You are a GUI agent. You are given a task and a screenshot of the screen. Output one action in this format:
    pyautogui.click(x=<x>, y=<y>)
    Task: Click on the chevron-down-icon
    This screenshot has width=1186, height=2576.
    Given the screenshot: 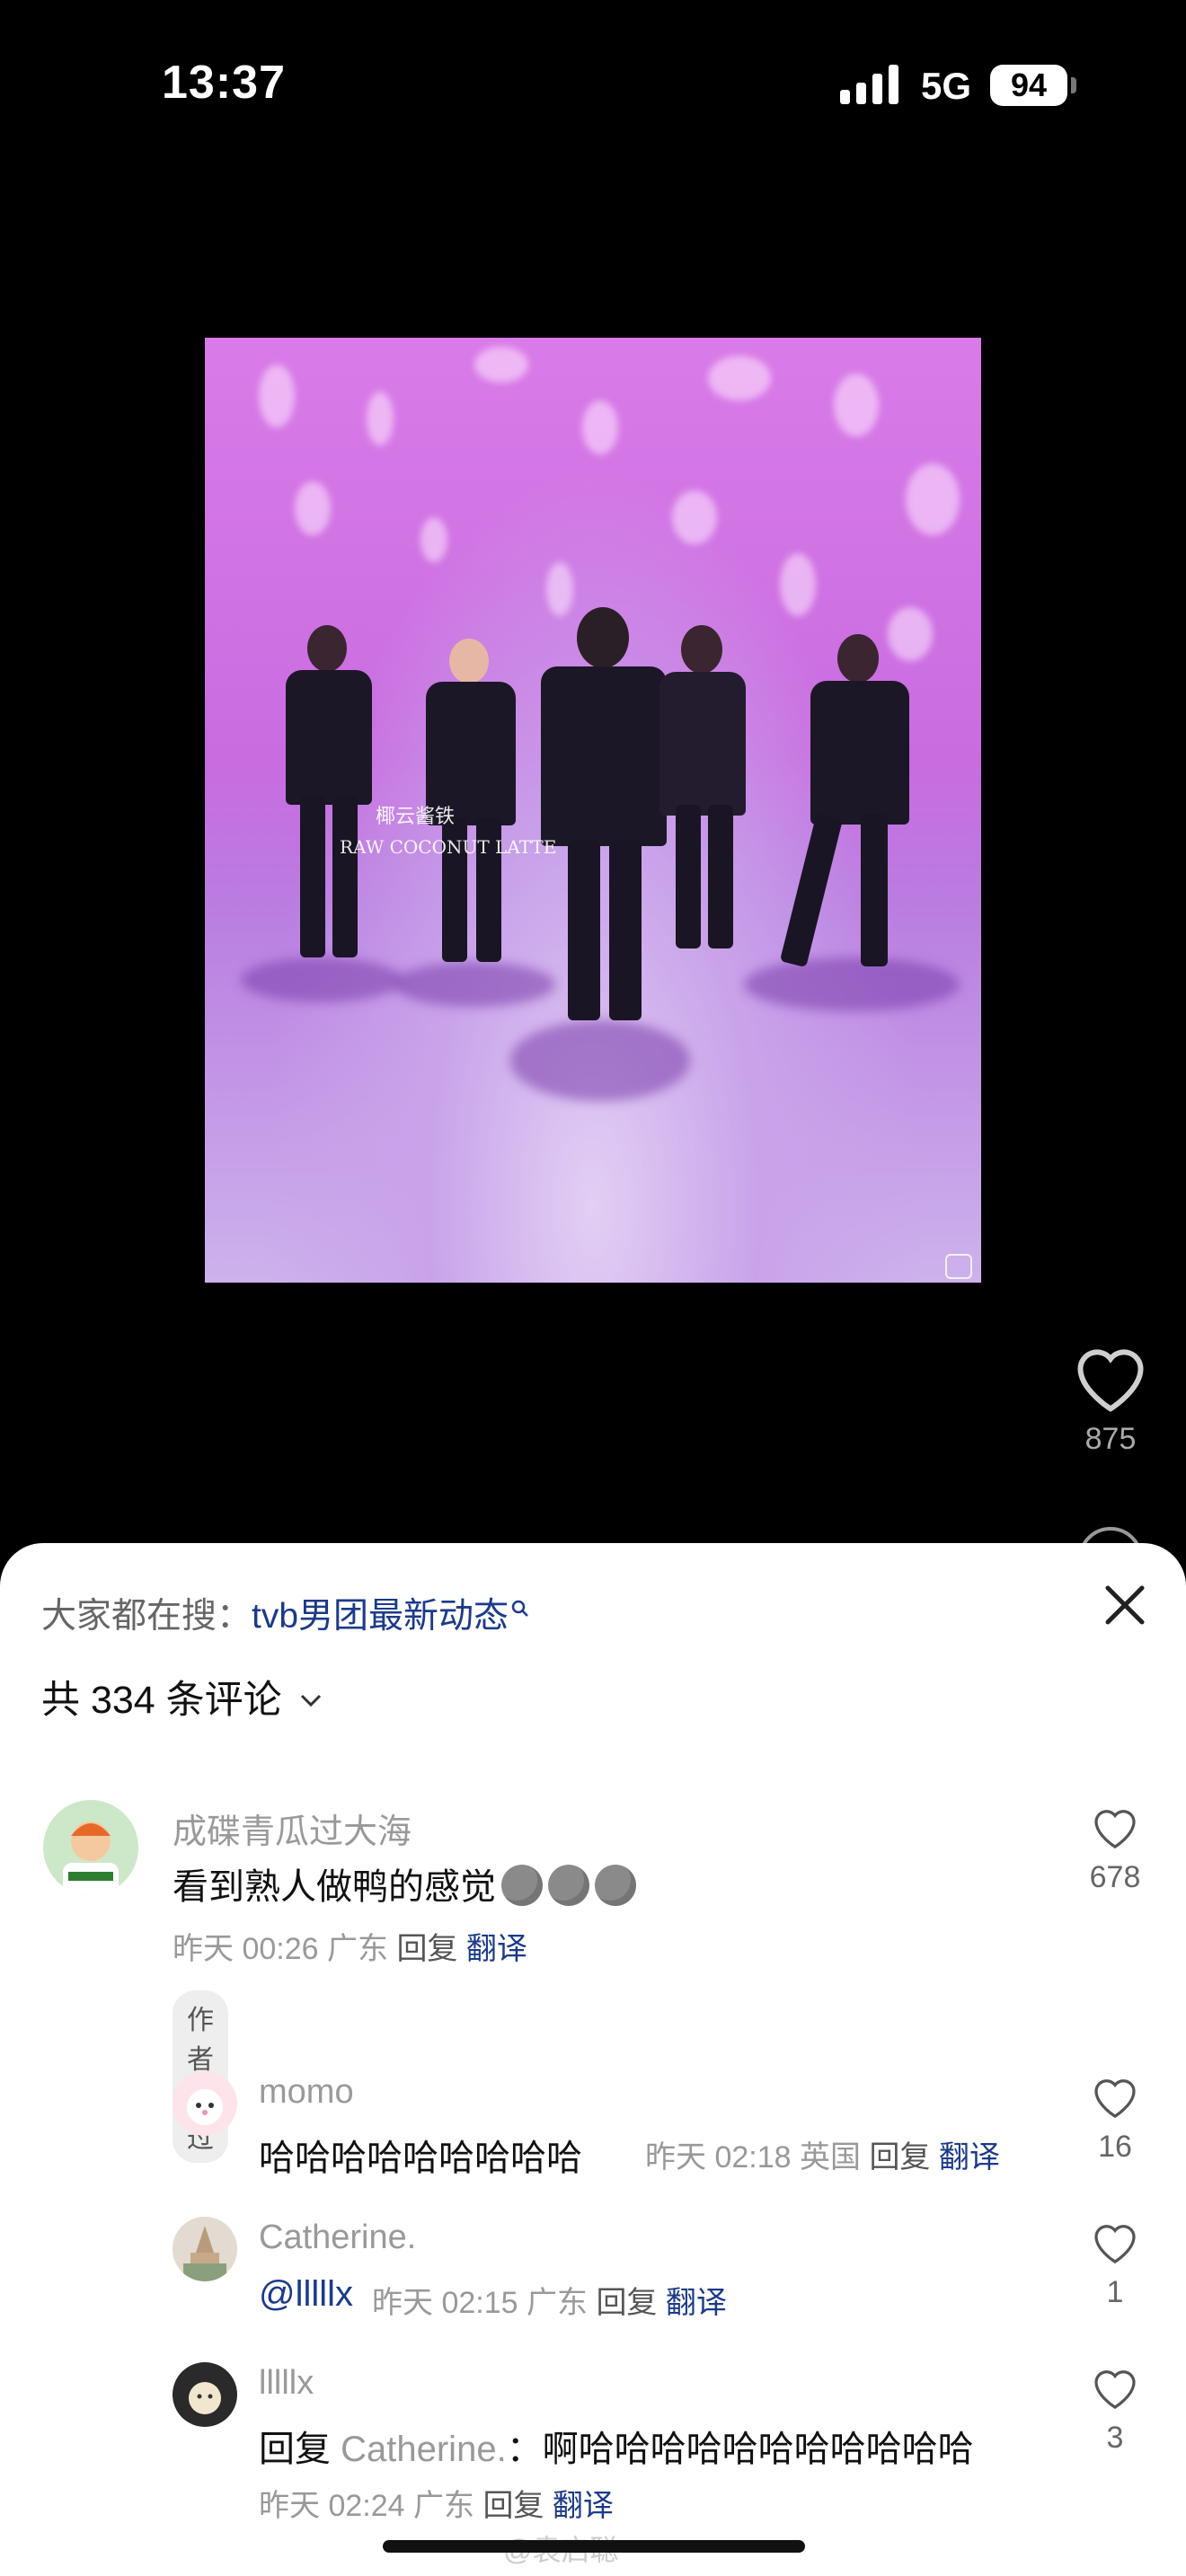 What is the action you would take?
    pyautogui.click(x=310, y=1700)
    